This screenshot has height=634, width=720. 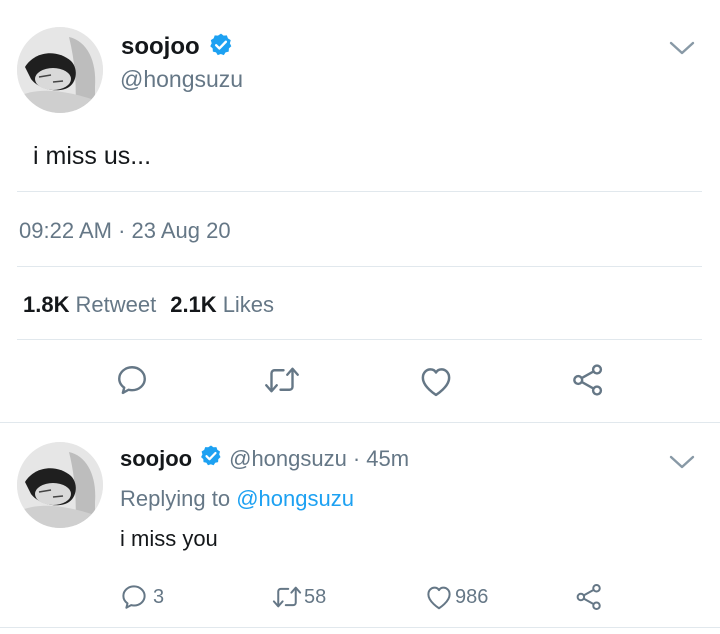 What do you see at coordinates (360, 422) in the screenshot?
I see `section-divider` at bounding box center [360, 422].